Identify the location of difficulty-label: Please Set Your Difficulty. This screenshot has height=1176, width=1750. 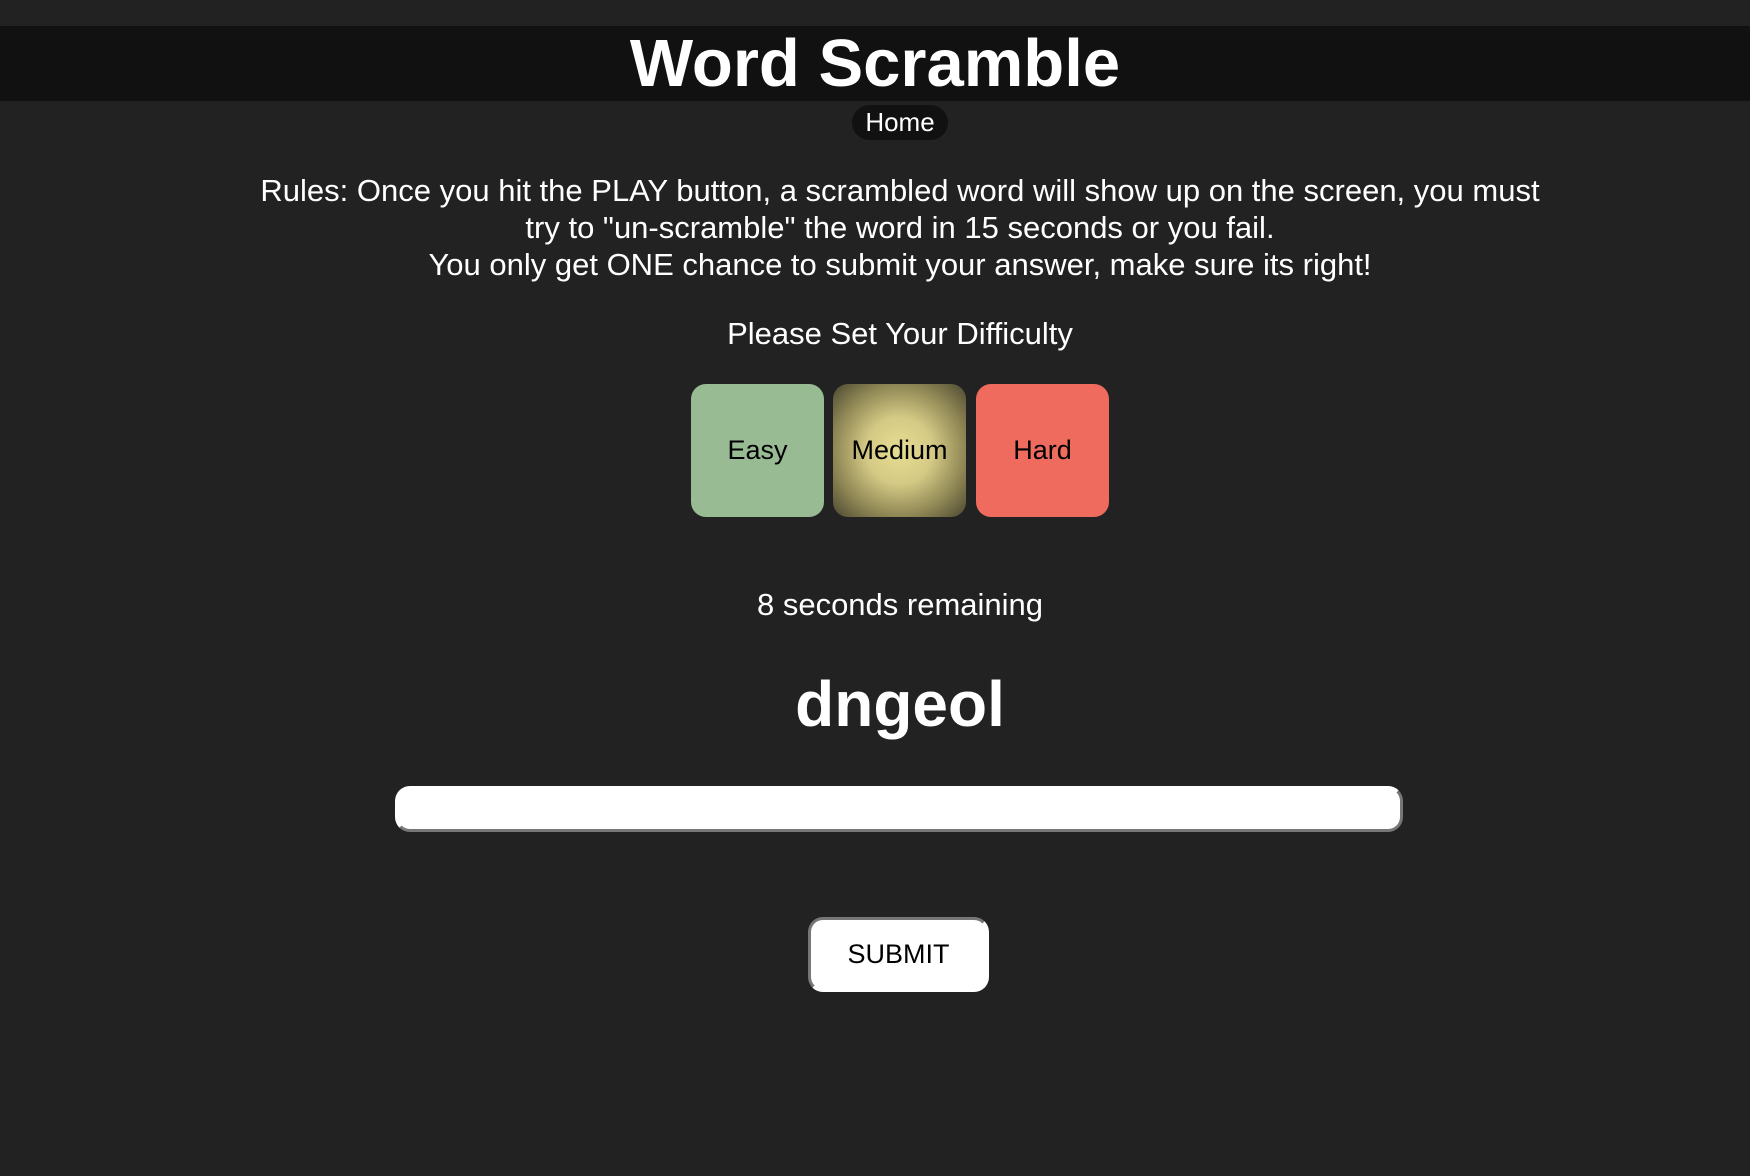
(900, 333).